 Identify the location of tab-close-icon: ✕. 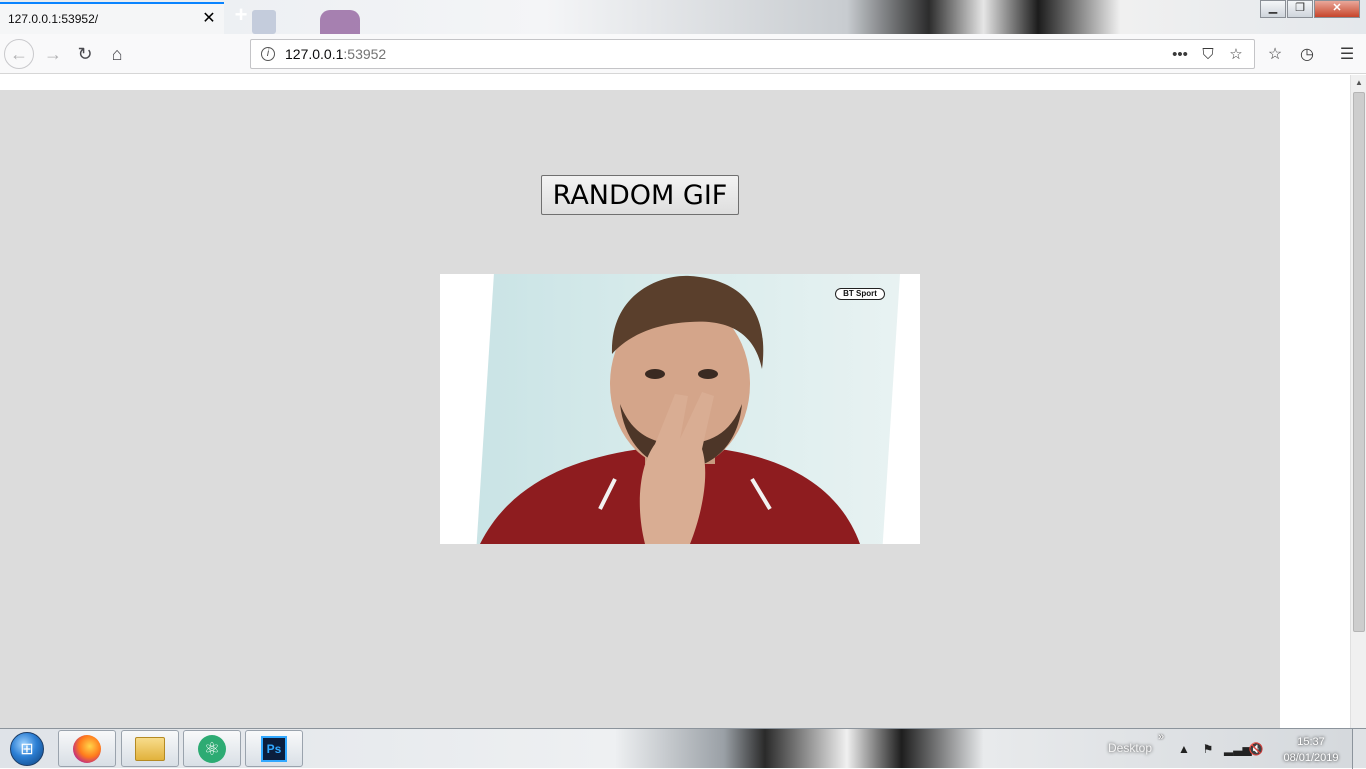
(209, 19).